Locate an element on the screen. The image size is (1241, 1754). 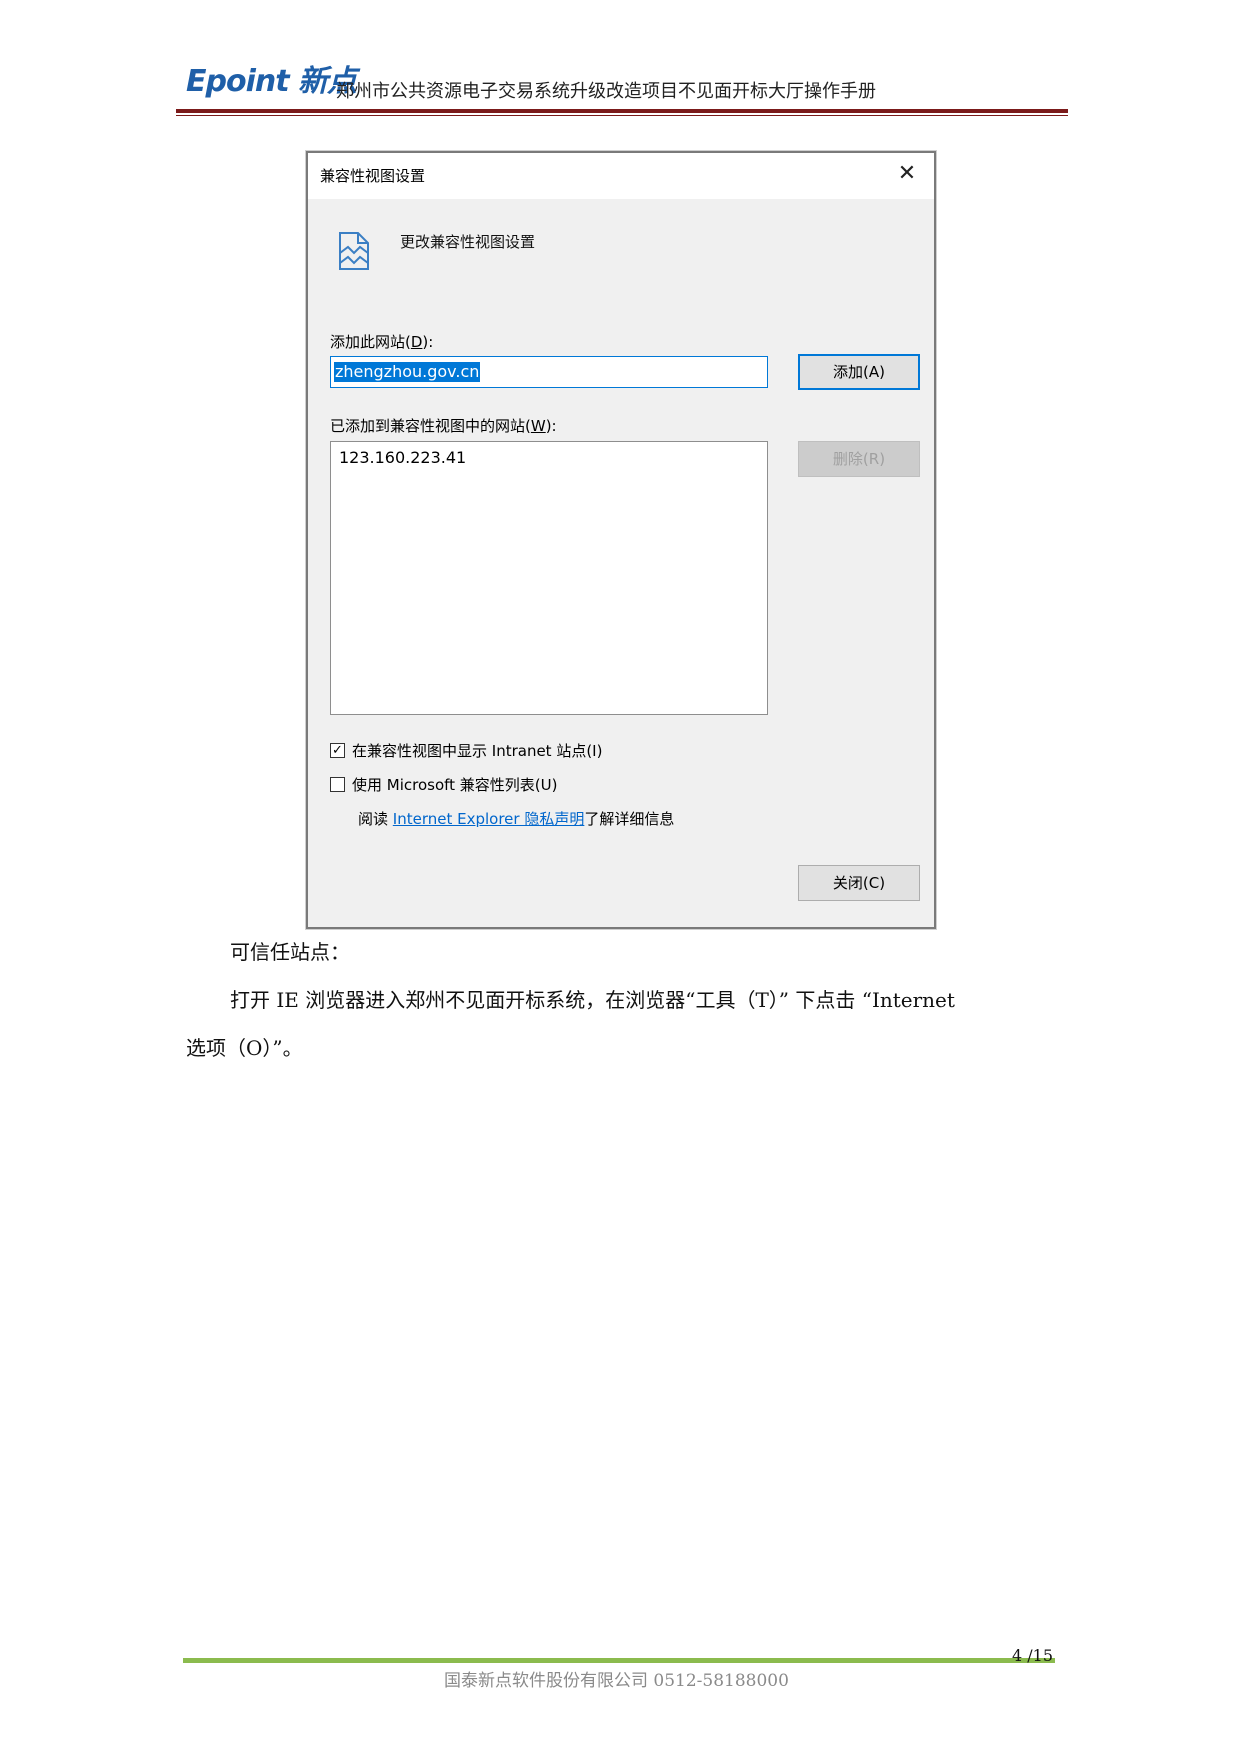
close-icon: ✕ is located at coordinates (907, 174).